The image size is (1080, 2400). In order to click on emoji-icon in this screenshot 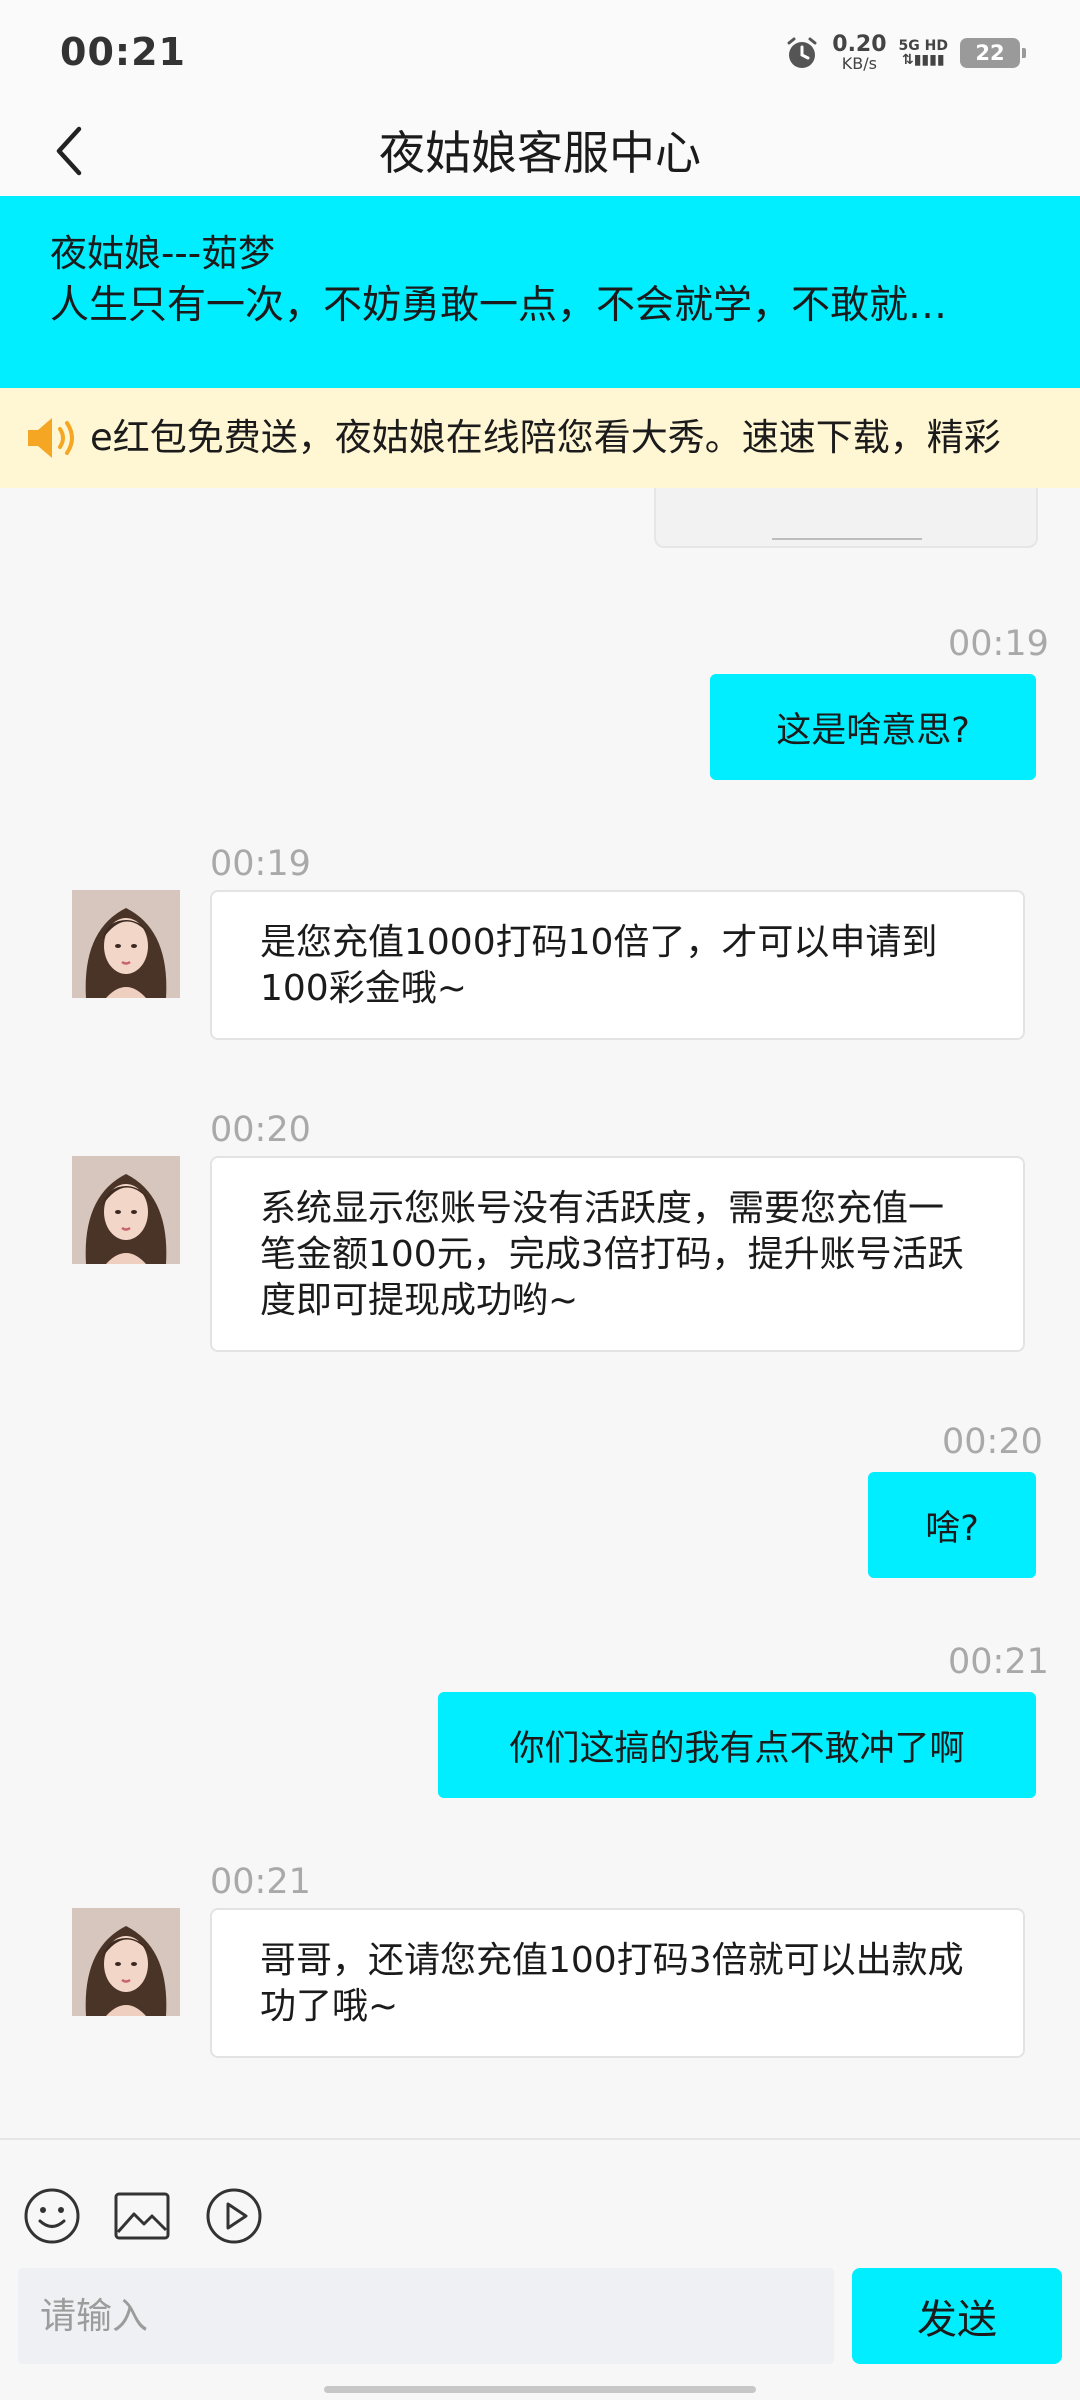, I will do `click(52, 2216)`.